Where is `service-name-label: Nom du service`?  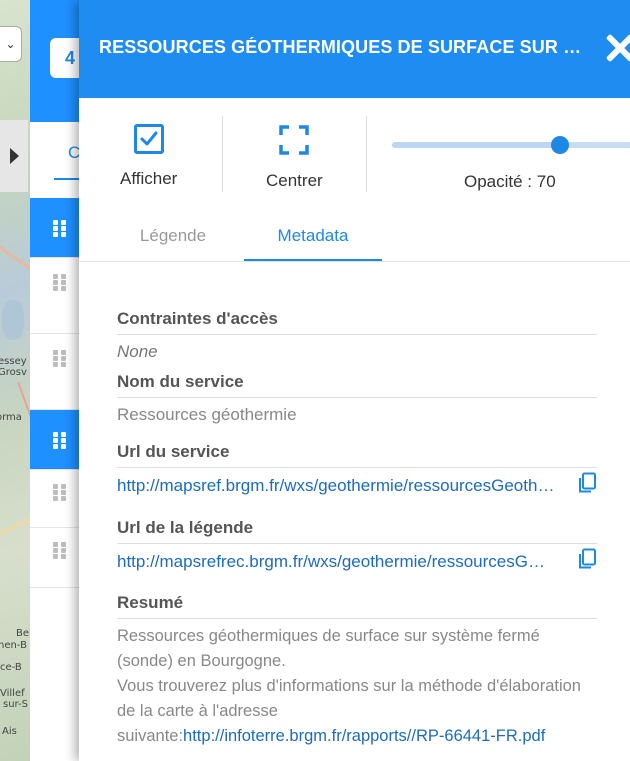 service-name-label: Nom du service is located at coordinates (180, 381).